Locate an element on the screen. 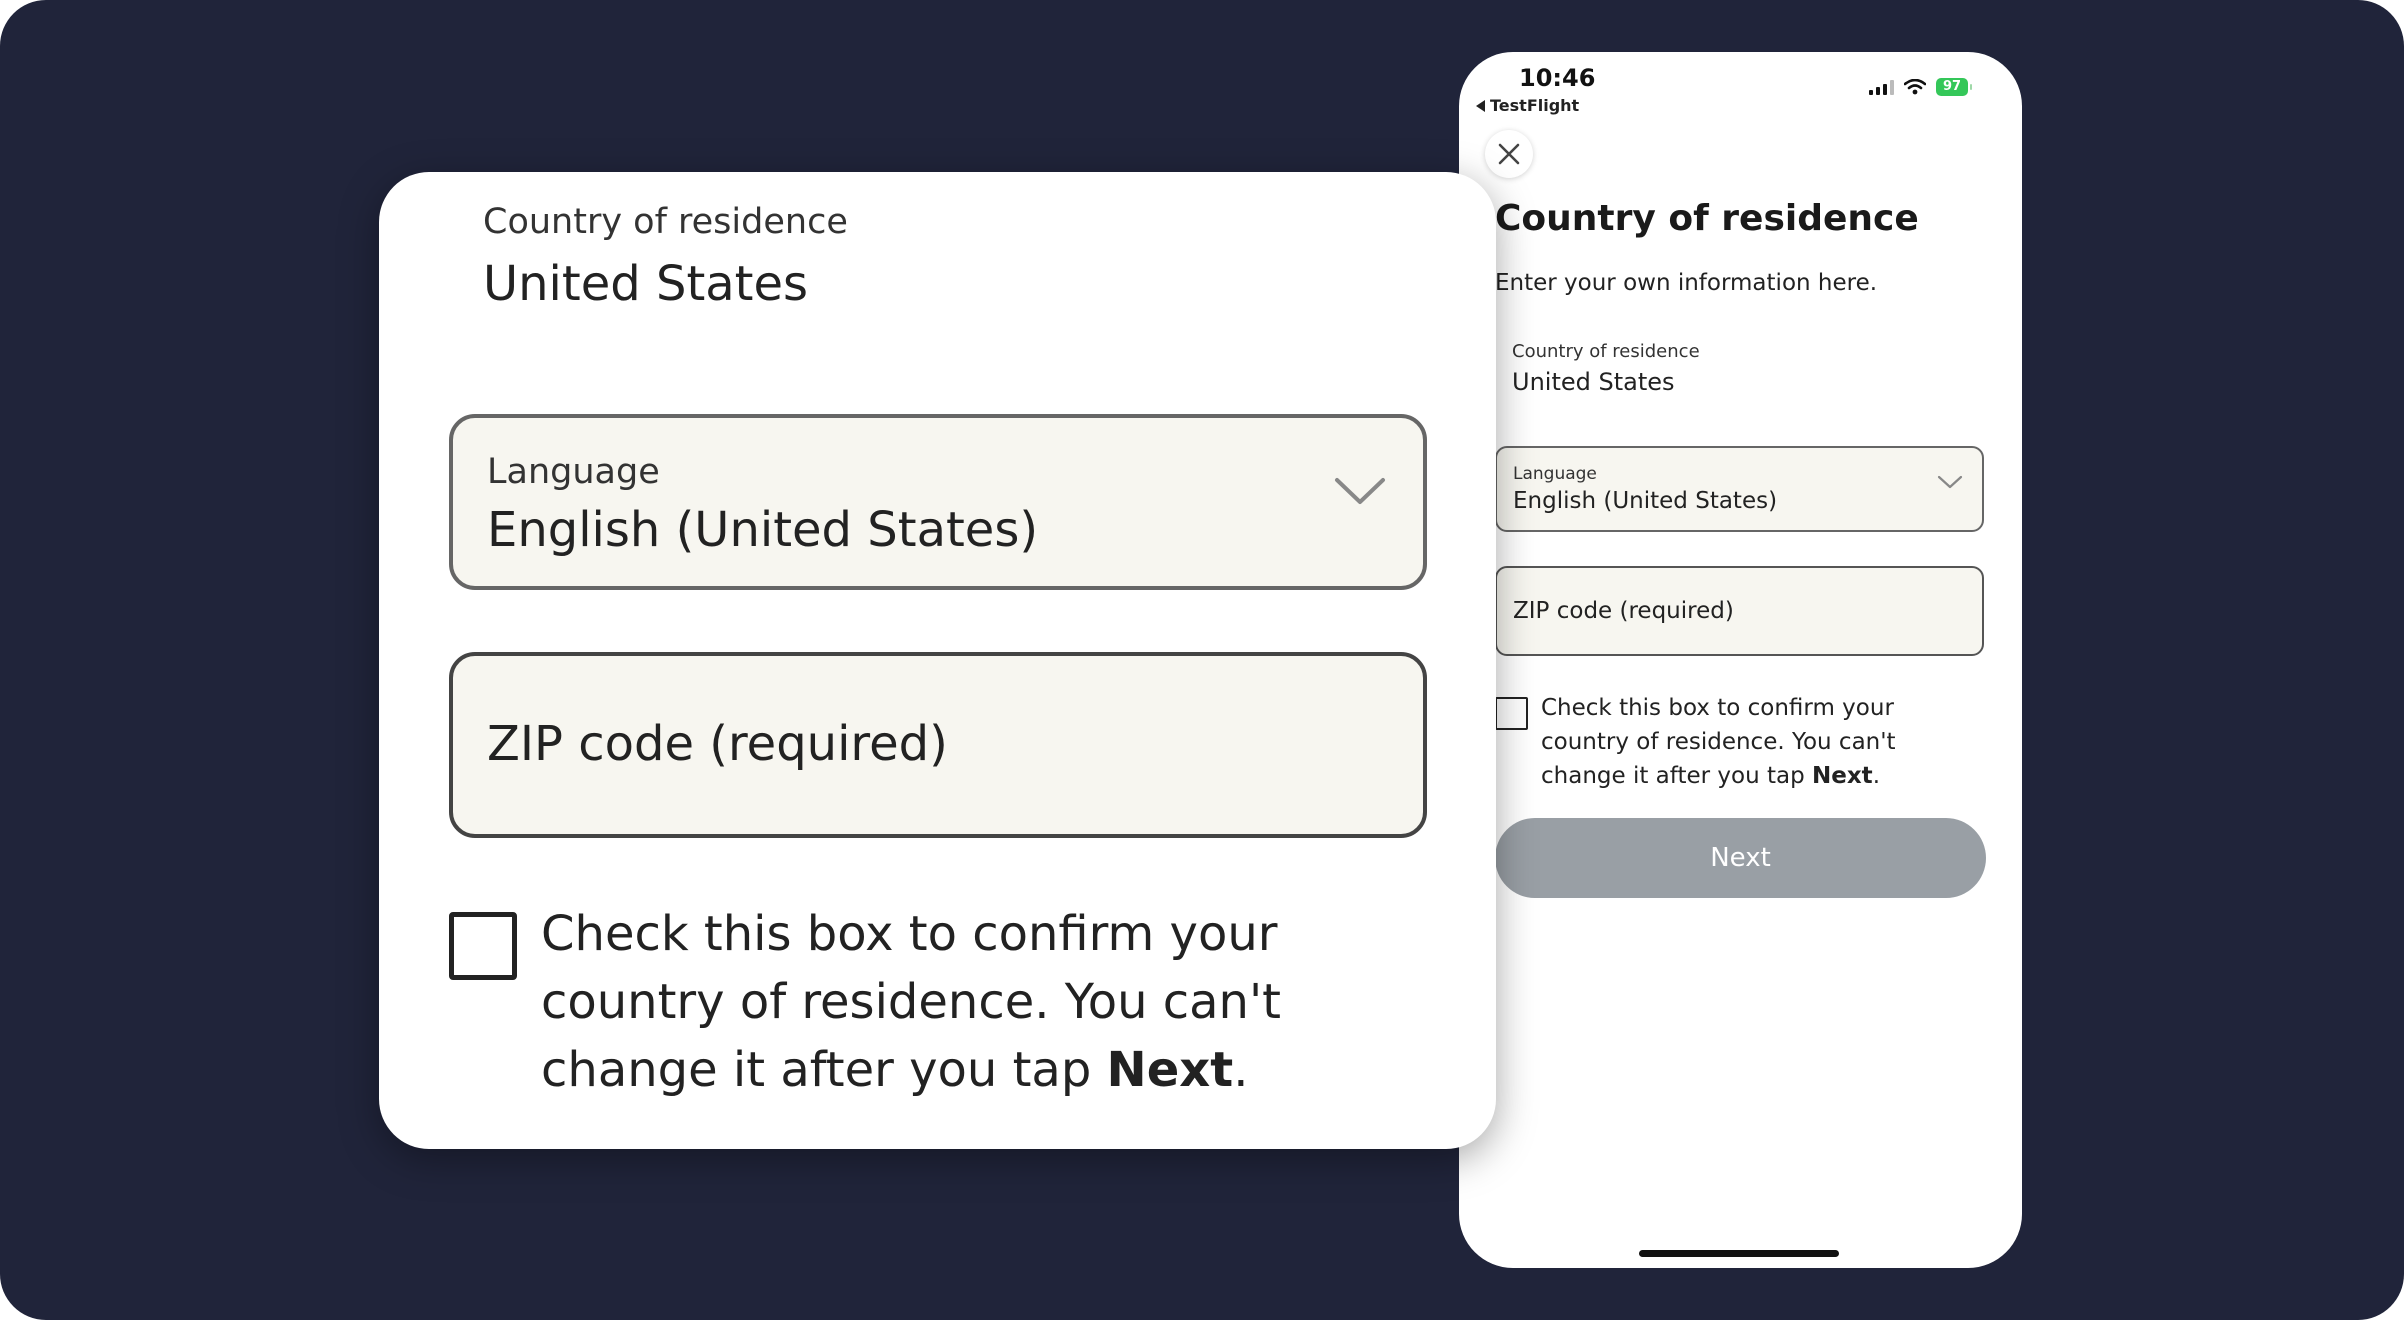  zoom-country-of-residence-value: United States is located at coordinates (646, 284).